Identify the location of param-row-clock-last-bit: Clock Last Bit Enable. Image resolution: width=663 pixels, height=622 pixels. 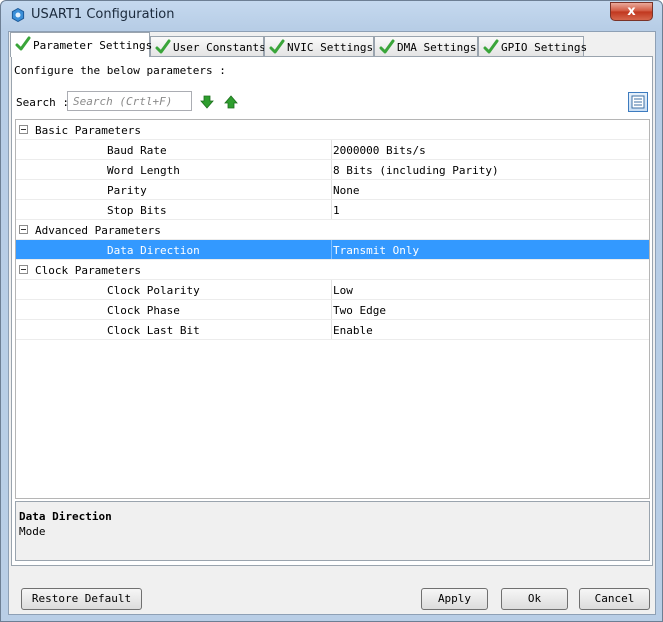
(332, 330).